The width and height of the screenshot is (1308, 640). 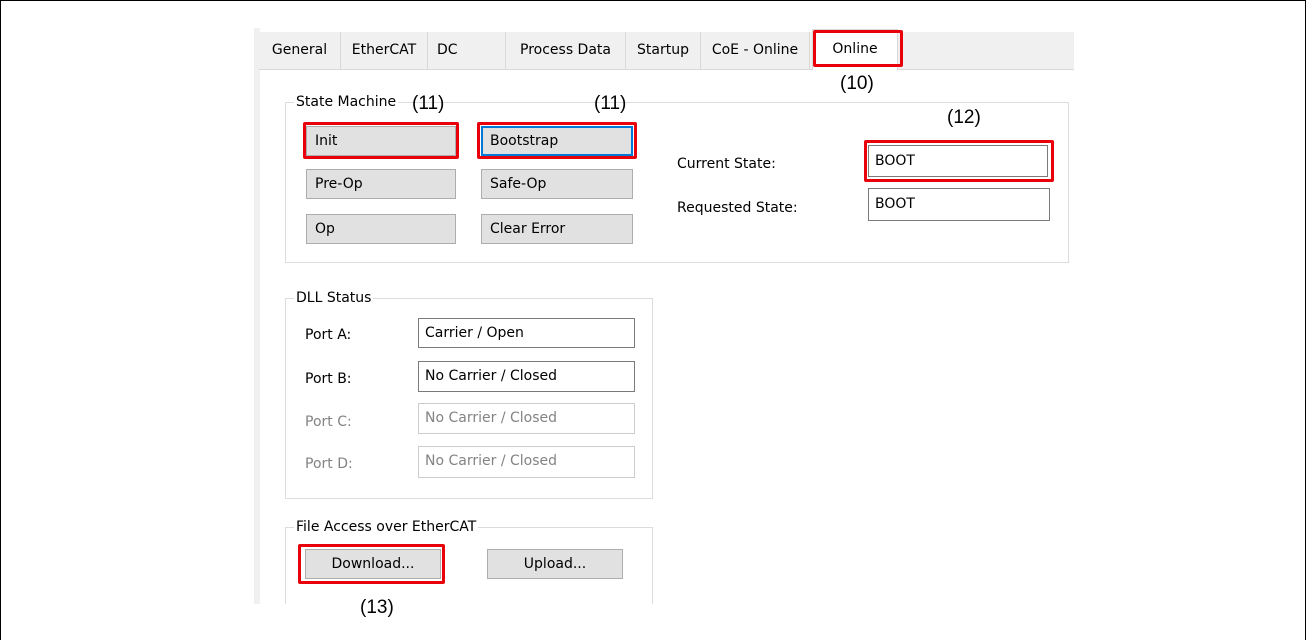 I want to click on dll-status-title: DLL Status, so click(x=334, y=298).